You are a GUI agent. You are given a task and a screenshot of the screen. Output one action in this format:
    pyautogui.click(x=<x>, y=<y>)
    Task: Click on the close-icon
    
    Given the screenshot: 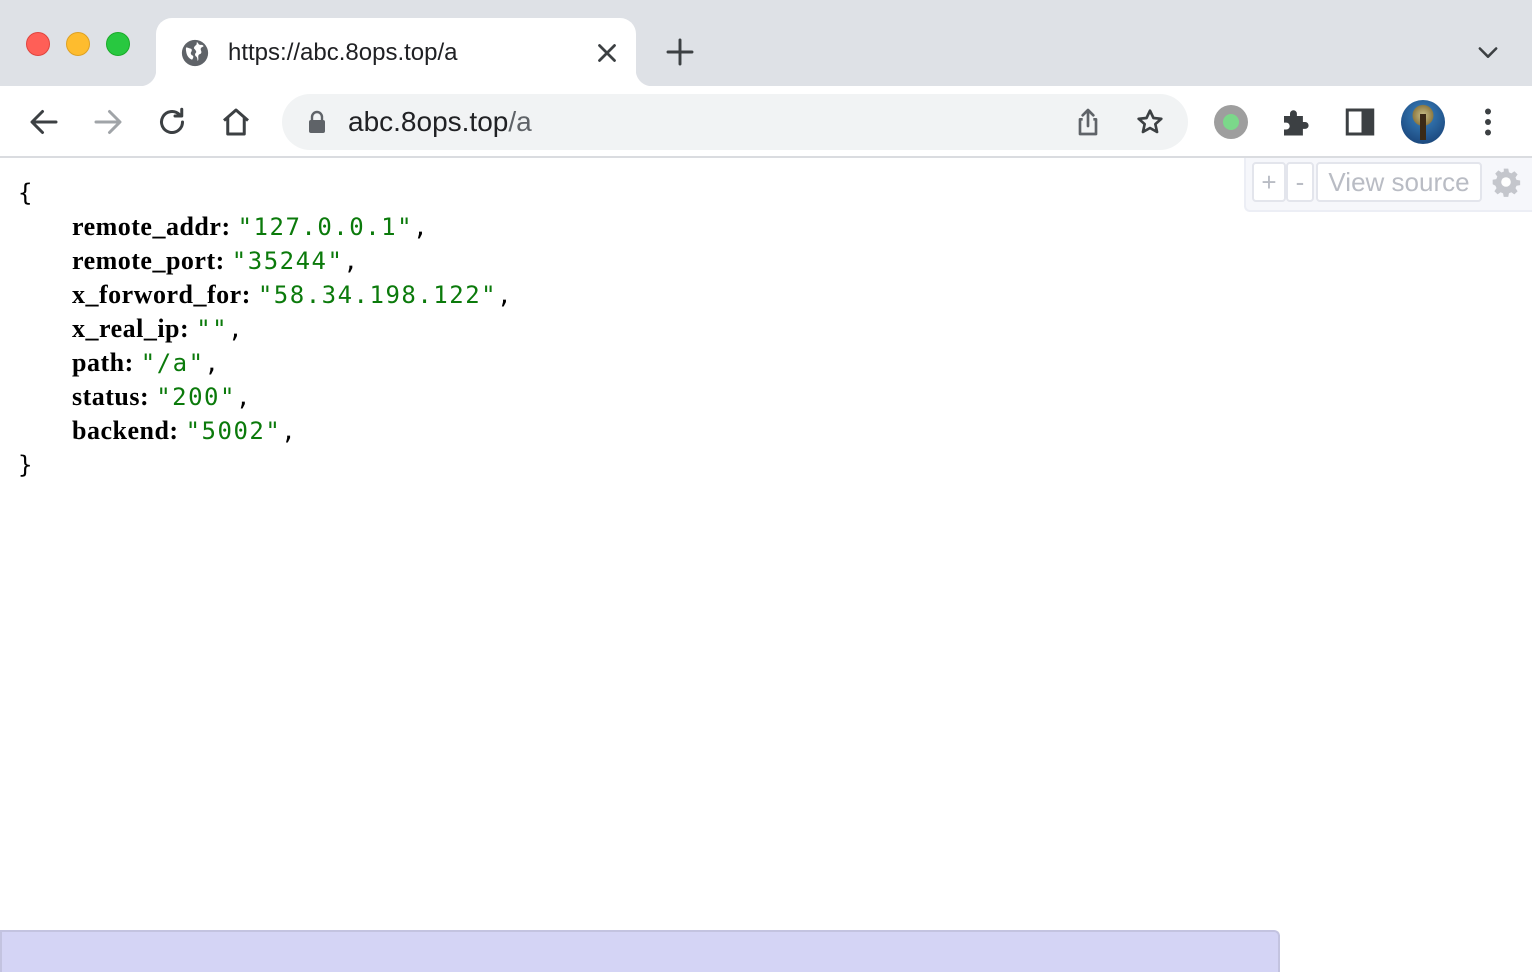 What is the action you would take?
    pyautogui.click(x=607, y=53)
    